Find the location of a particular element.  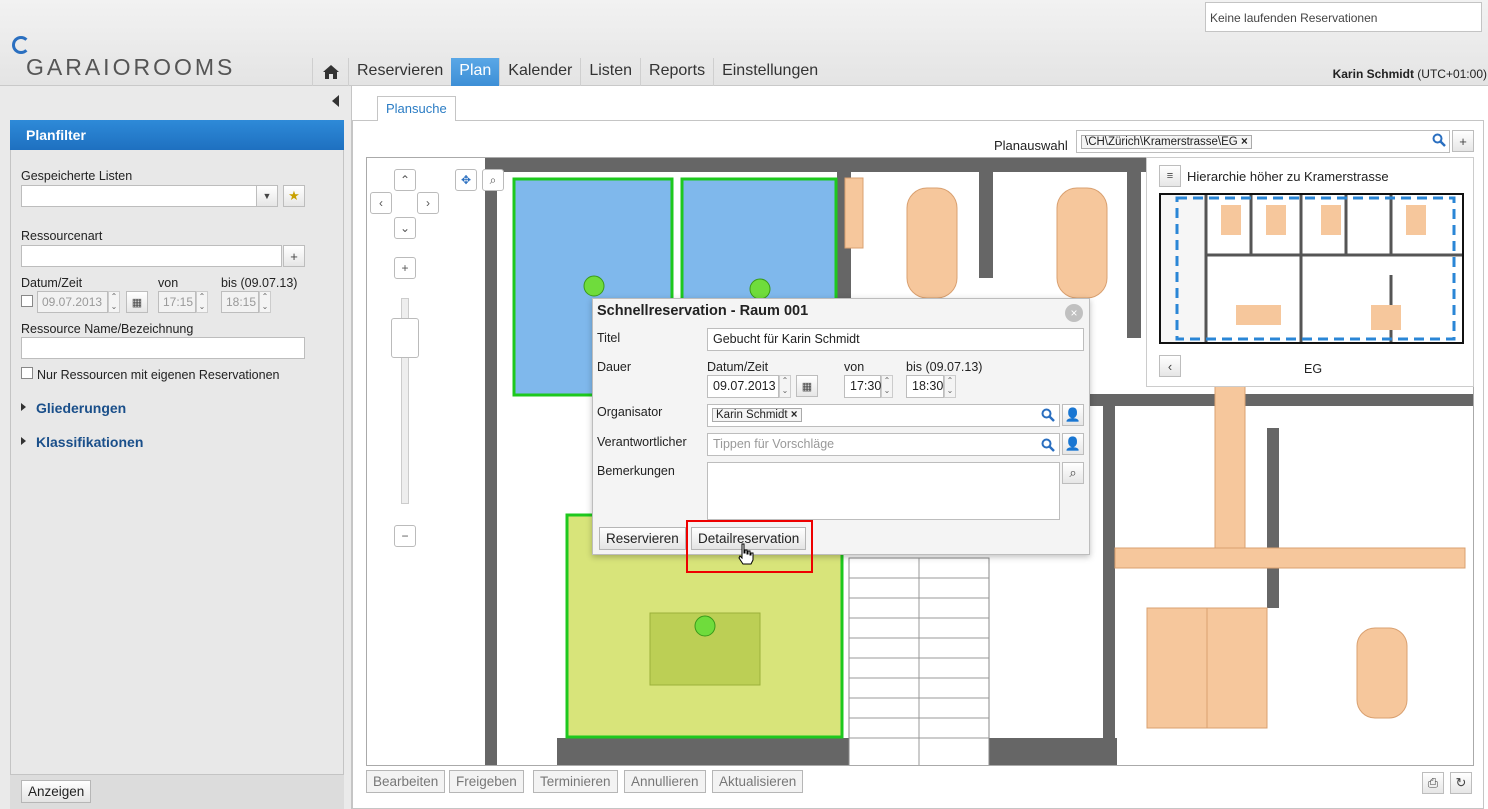

reload-button: ↻ is located at coordinates (1461, 783).